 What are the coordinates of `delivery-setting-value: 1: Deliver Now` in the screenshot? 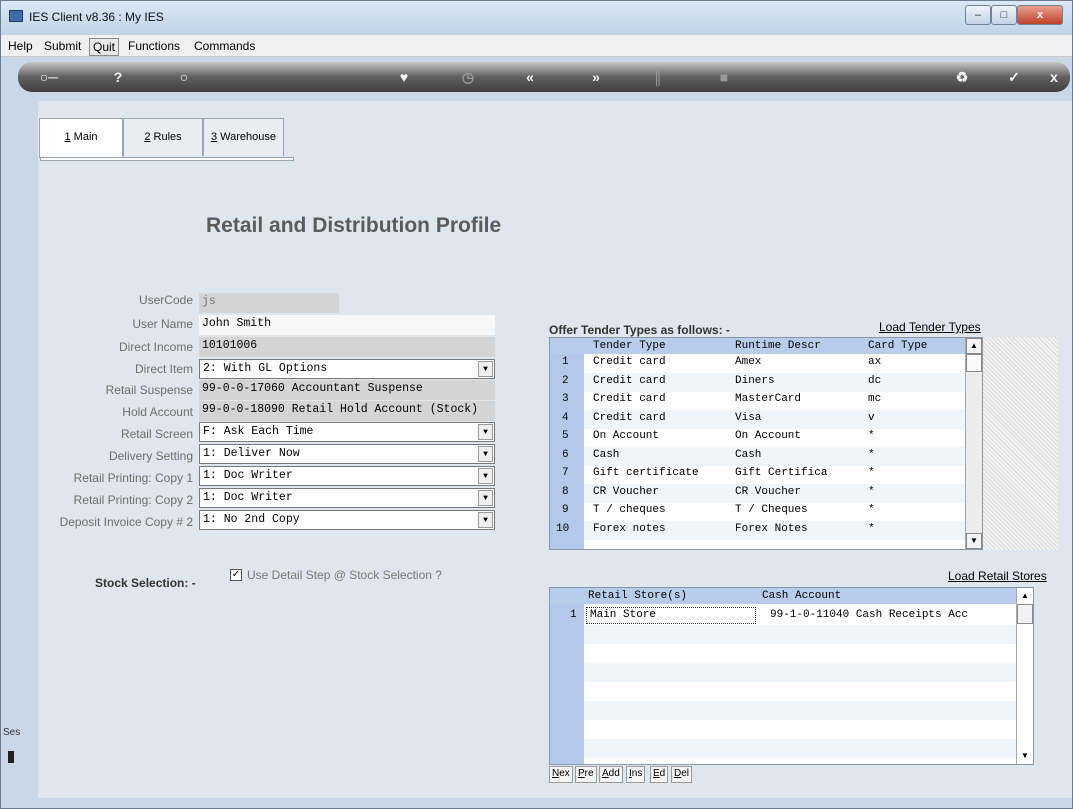 It's located at (251, 453).